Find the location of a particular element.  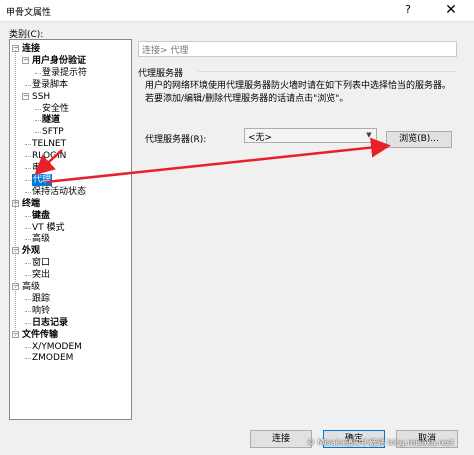

arrow-to-browse-button is located at coordinates (218, 160).